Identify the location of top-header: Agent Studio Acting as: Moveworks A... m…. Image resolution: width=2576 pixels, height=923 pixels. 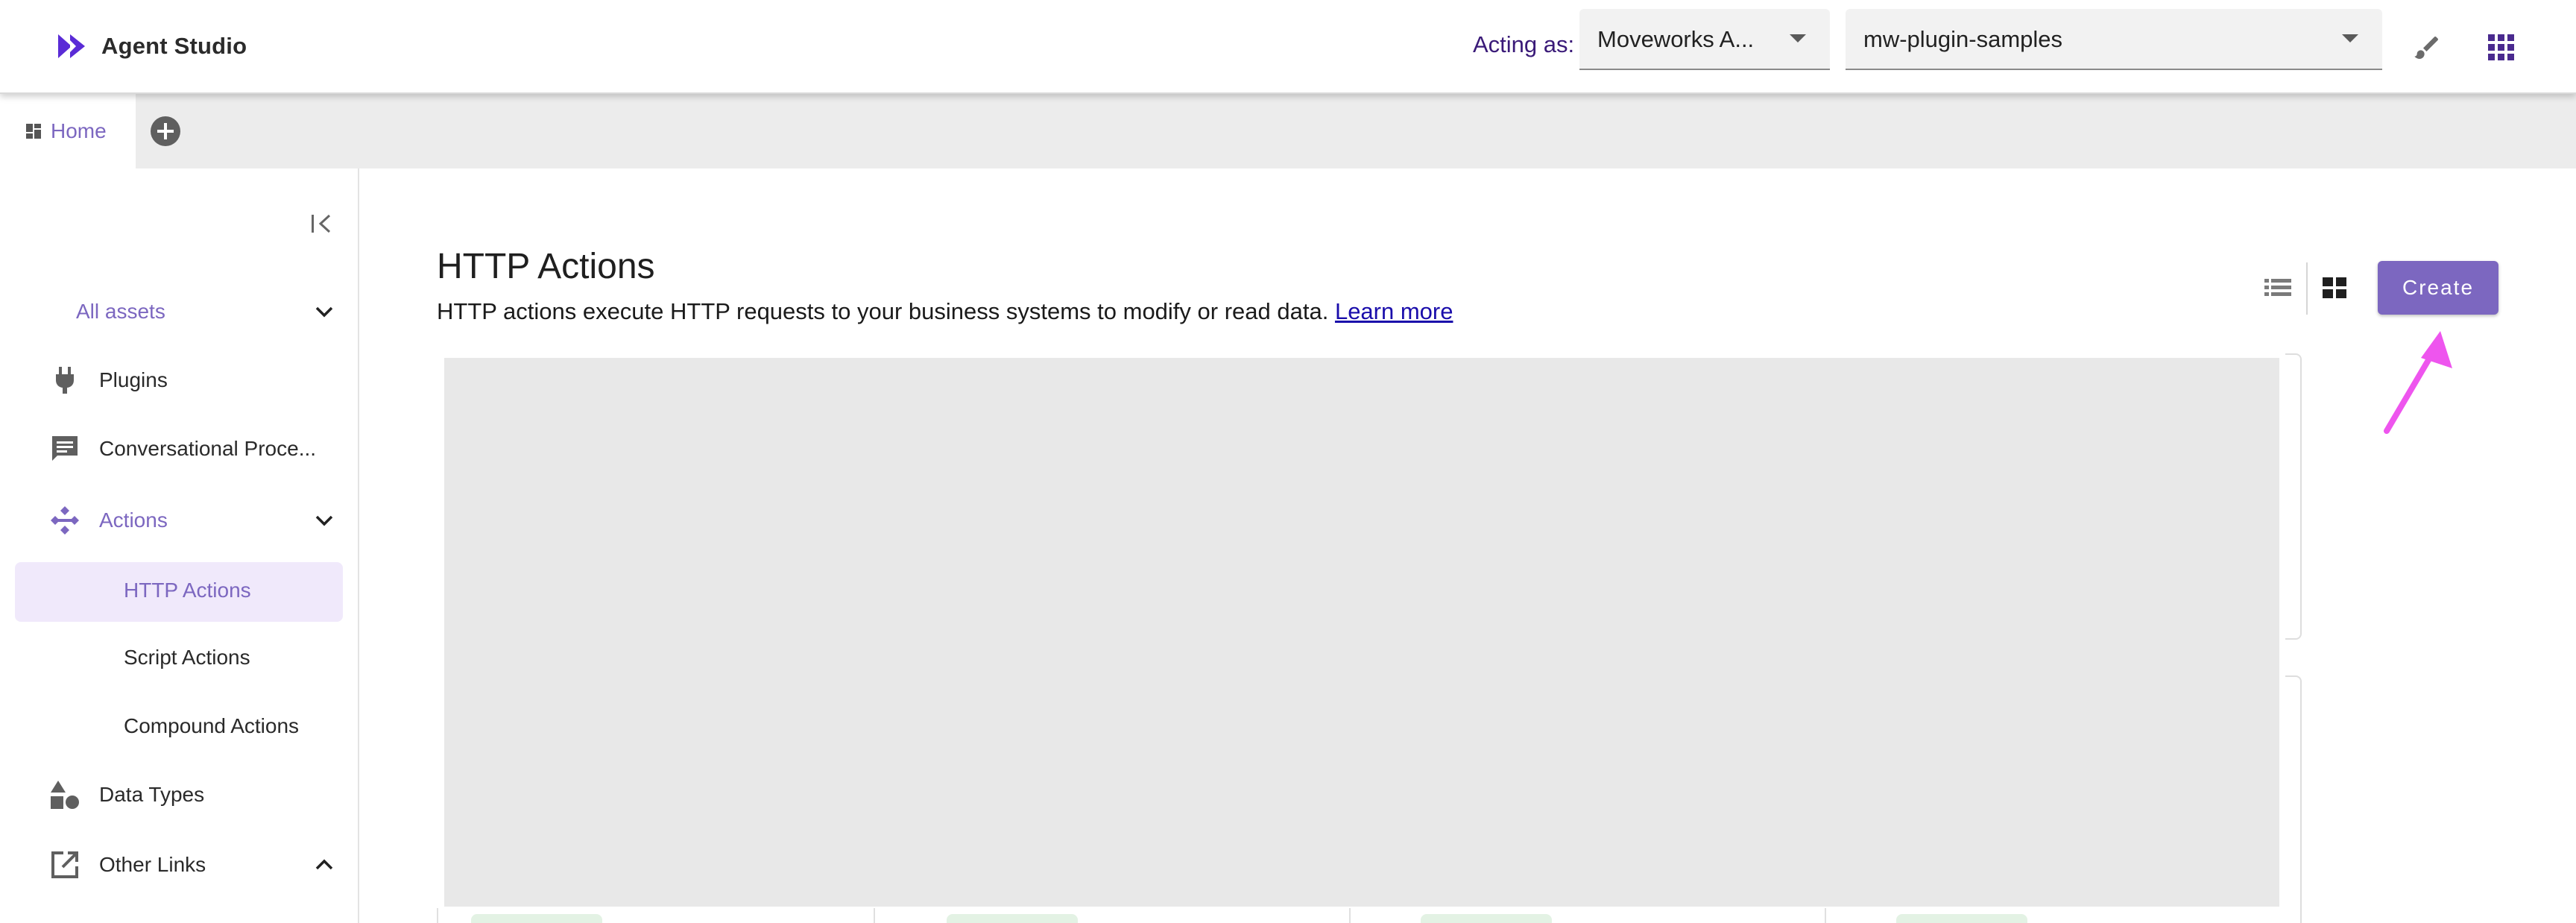
(1288, 47).